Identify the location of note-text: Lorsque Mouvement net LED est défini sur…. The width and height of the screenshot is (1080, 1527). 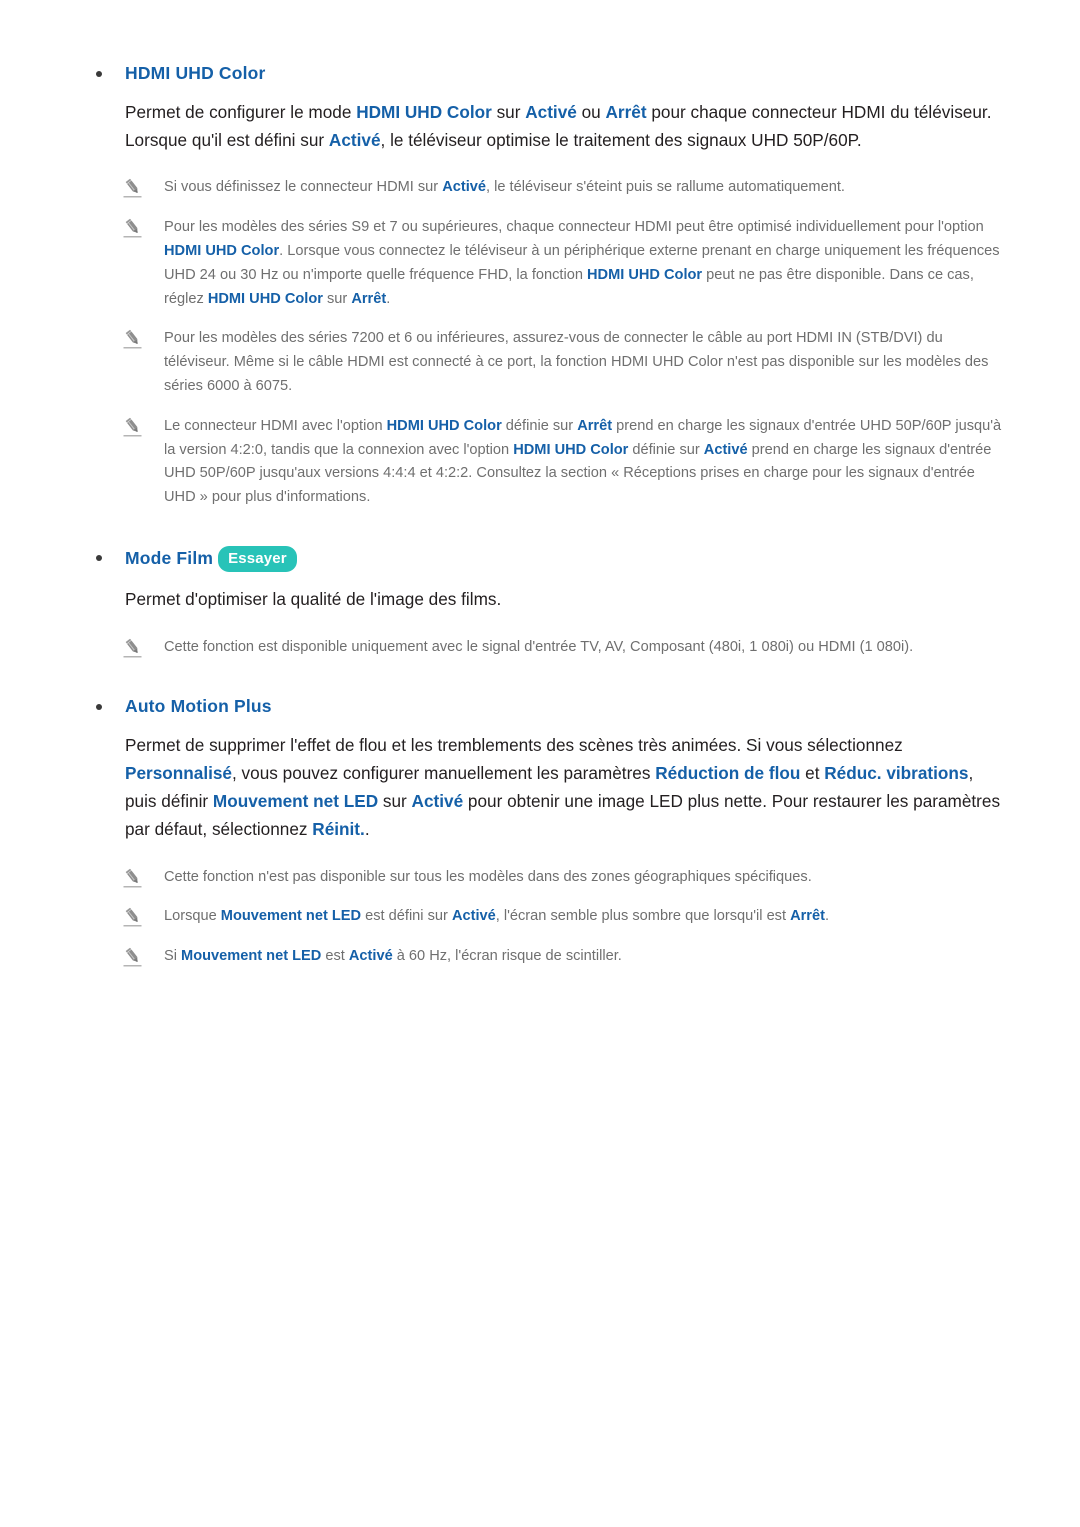
(497, 916).